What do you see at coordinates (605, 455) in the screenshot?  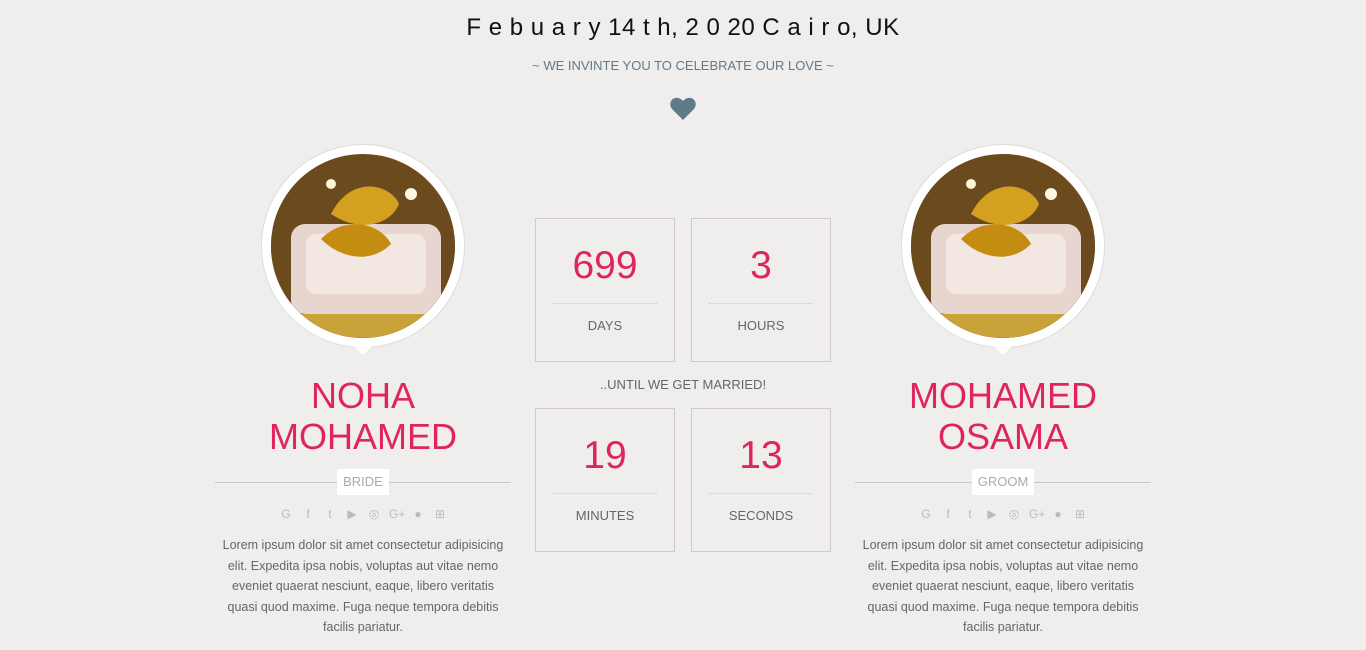 I see `minutes-value: 19` at bounding box center [605, 455].